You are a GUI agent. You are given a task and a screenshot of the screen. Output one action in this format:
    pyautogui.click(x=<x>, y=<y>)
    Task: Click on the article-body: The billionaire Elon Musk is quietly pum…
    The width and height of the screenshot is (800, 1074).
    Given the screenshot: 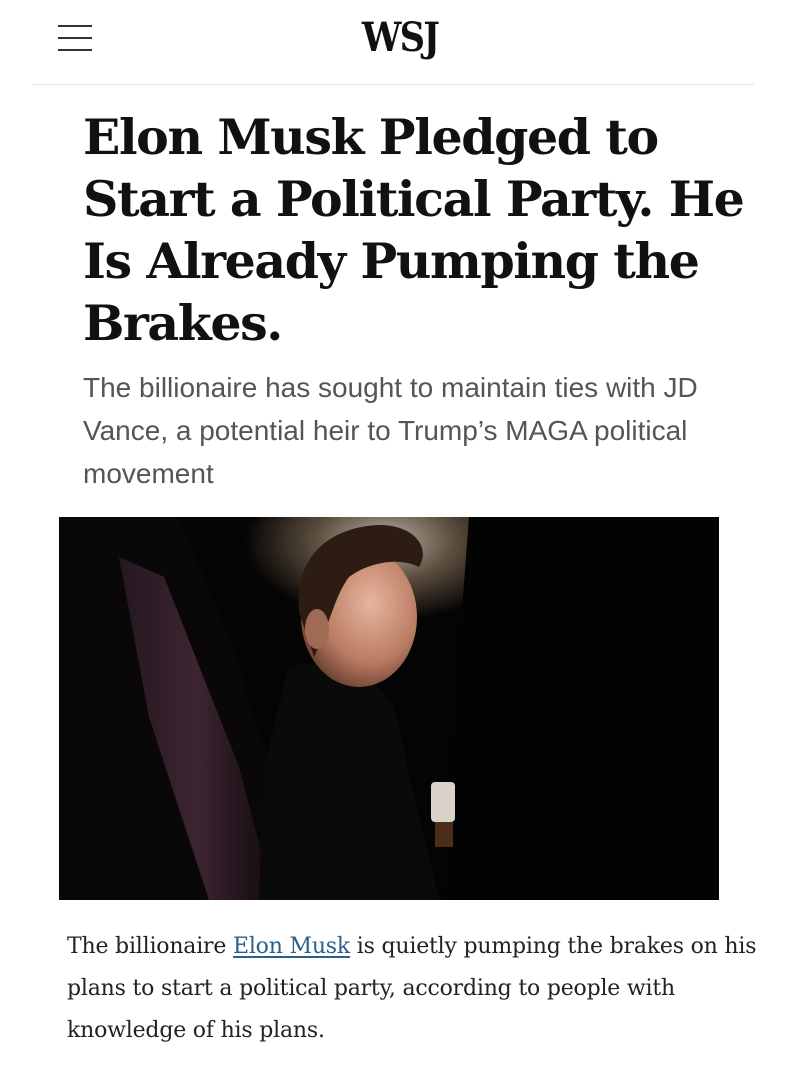 What is the action you would take?
    pyautogui.click(x=417, y=989)
    